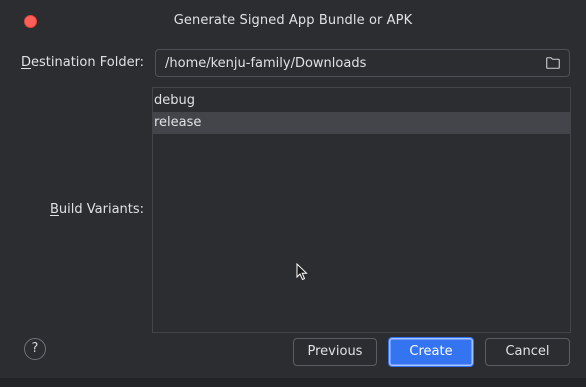 This screenshot has height=387, width=586. I want to click on list-item-debug: debug, so click(361, 101).